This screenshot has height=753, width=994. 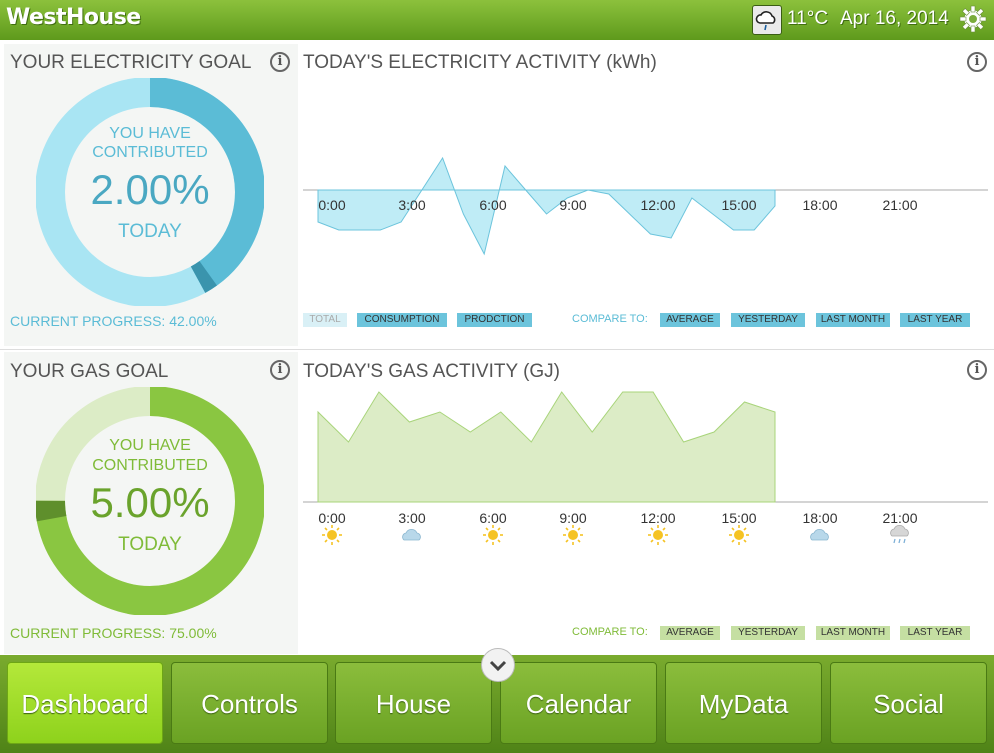 I want to click on chevron-down-icon, so click(x=498, y=665).